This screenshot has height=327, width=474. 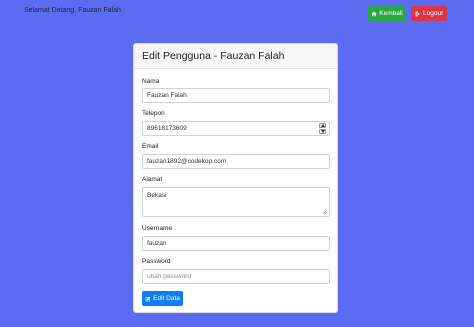 I want to click on telepon-value: 89618173609, so click(x=167, y=128).